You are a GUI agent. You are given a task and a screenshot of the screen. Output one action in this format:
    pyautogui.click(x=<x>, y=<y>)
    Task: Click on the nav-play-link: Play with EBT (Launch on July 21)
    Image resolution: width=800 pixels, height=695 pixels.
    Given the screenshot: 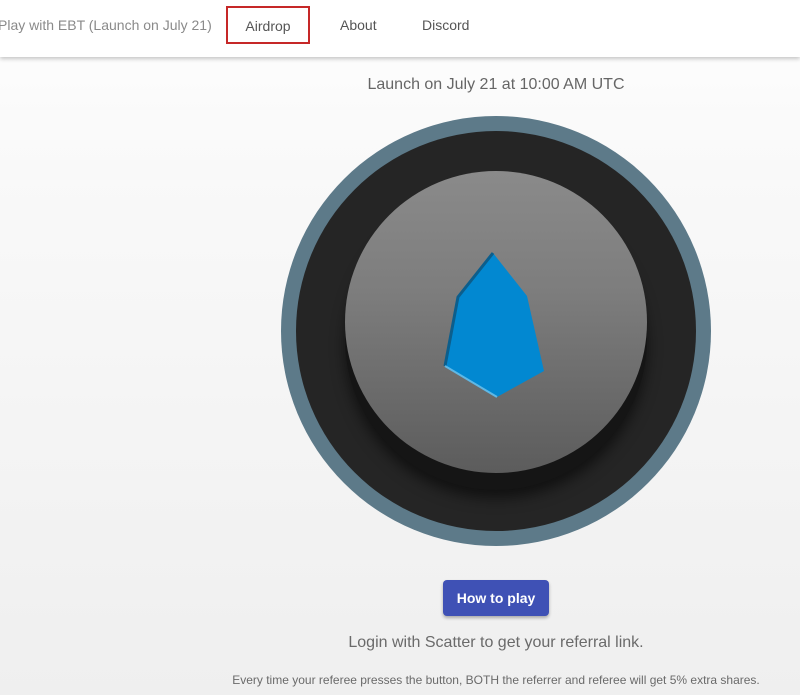 What is the action you would take?
    pyautogui.click(x=106, y=25)
    